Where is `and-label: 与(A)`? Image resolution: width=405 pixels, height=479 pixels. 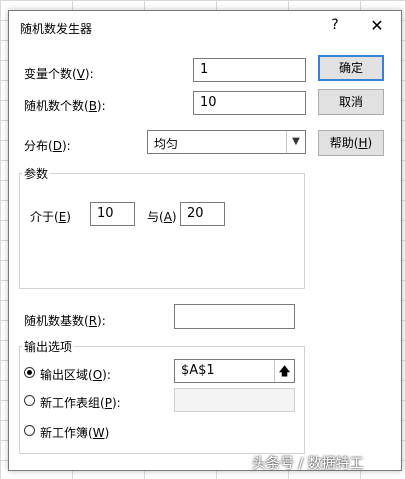
and-label: 与(A) is located at coordinates (162, 217).